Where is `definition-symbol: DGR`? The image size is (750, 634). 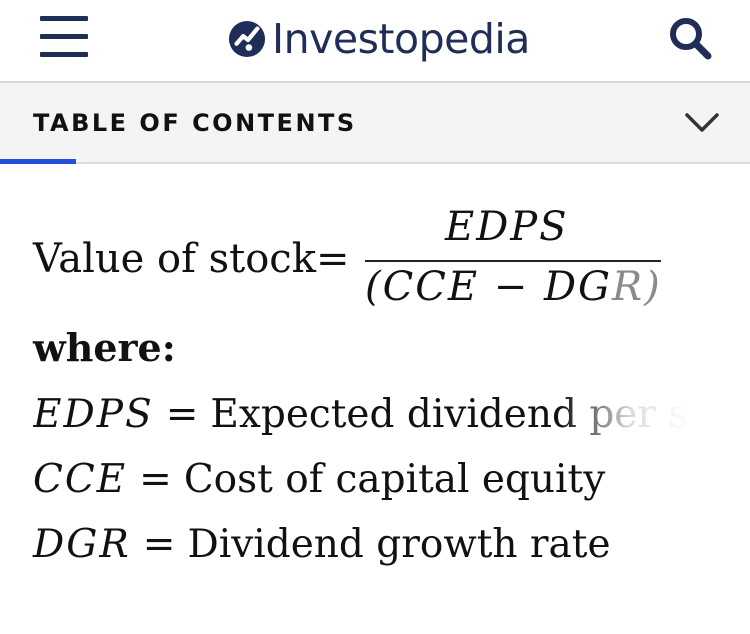
definition-symbol: DGR is located at coordinates (82, 544).